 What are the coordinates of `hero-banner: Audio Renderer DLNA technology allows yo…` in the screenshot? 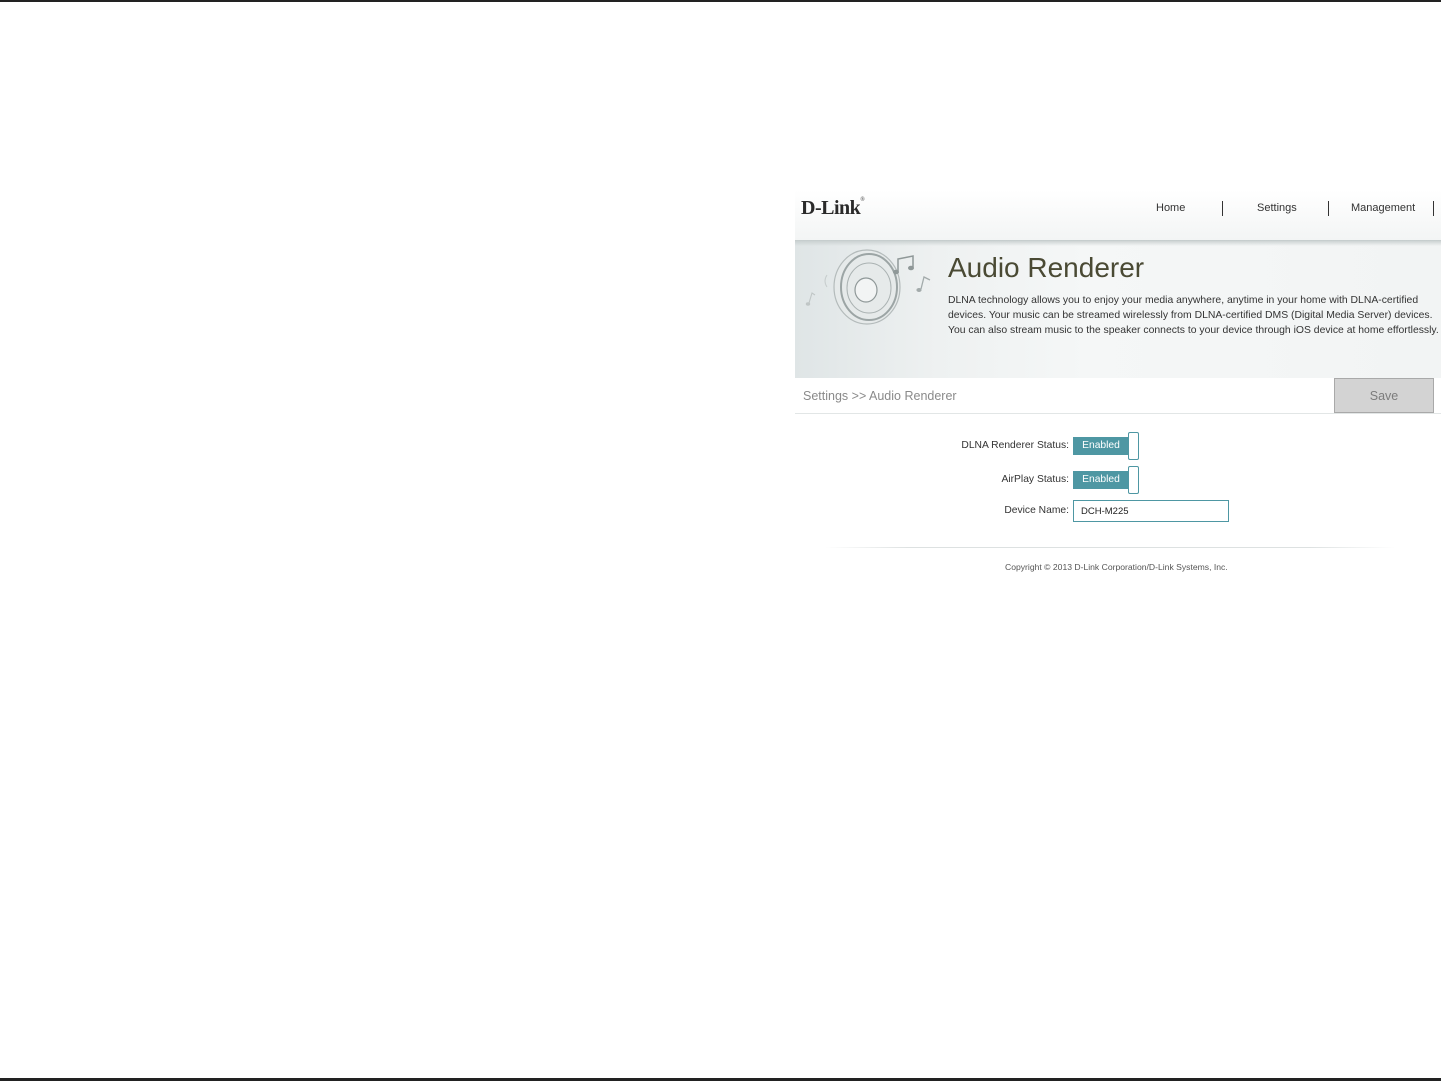 It's located at (1118, 309).